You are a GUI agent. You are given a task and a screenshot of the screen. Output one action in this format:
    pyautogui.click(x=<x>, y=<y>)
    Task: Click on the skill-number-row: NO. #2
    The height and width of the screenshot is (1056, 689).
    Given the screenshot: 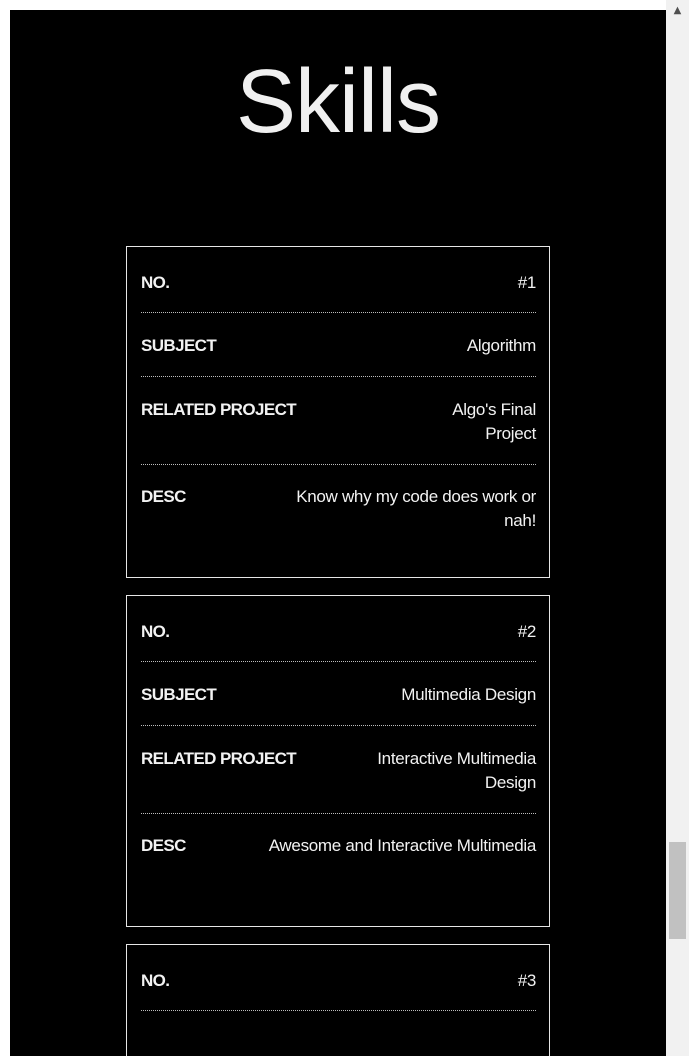 What is the action you would take?
    pyautogui.click(x=338, y=629)
    